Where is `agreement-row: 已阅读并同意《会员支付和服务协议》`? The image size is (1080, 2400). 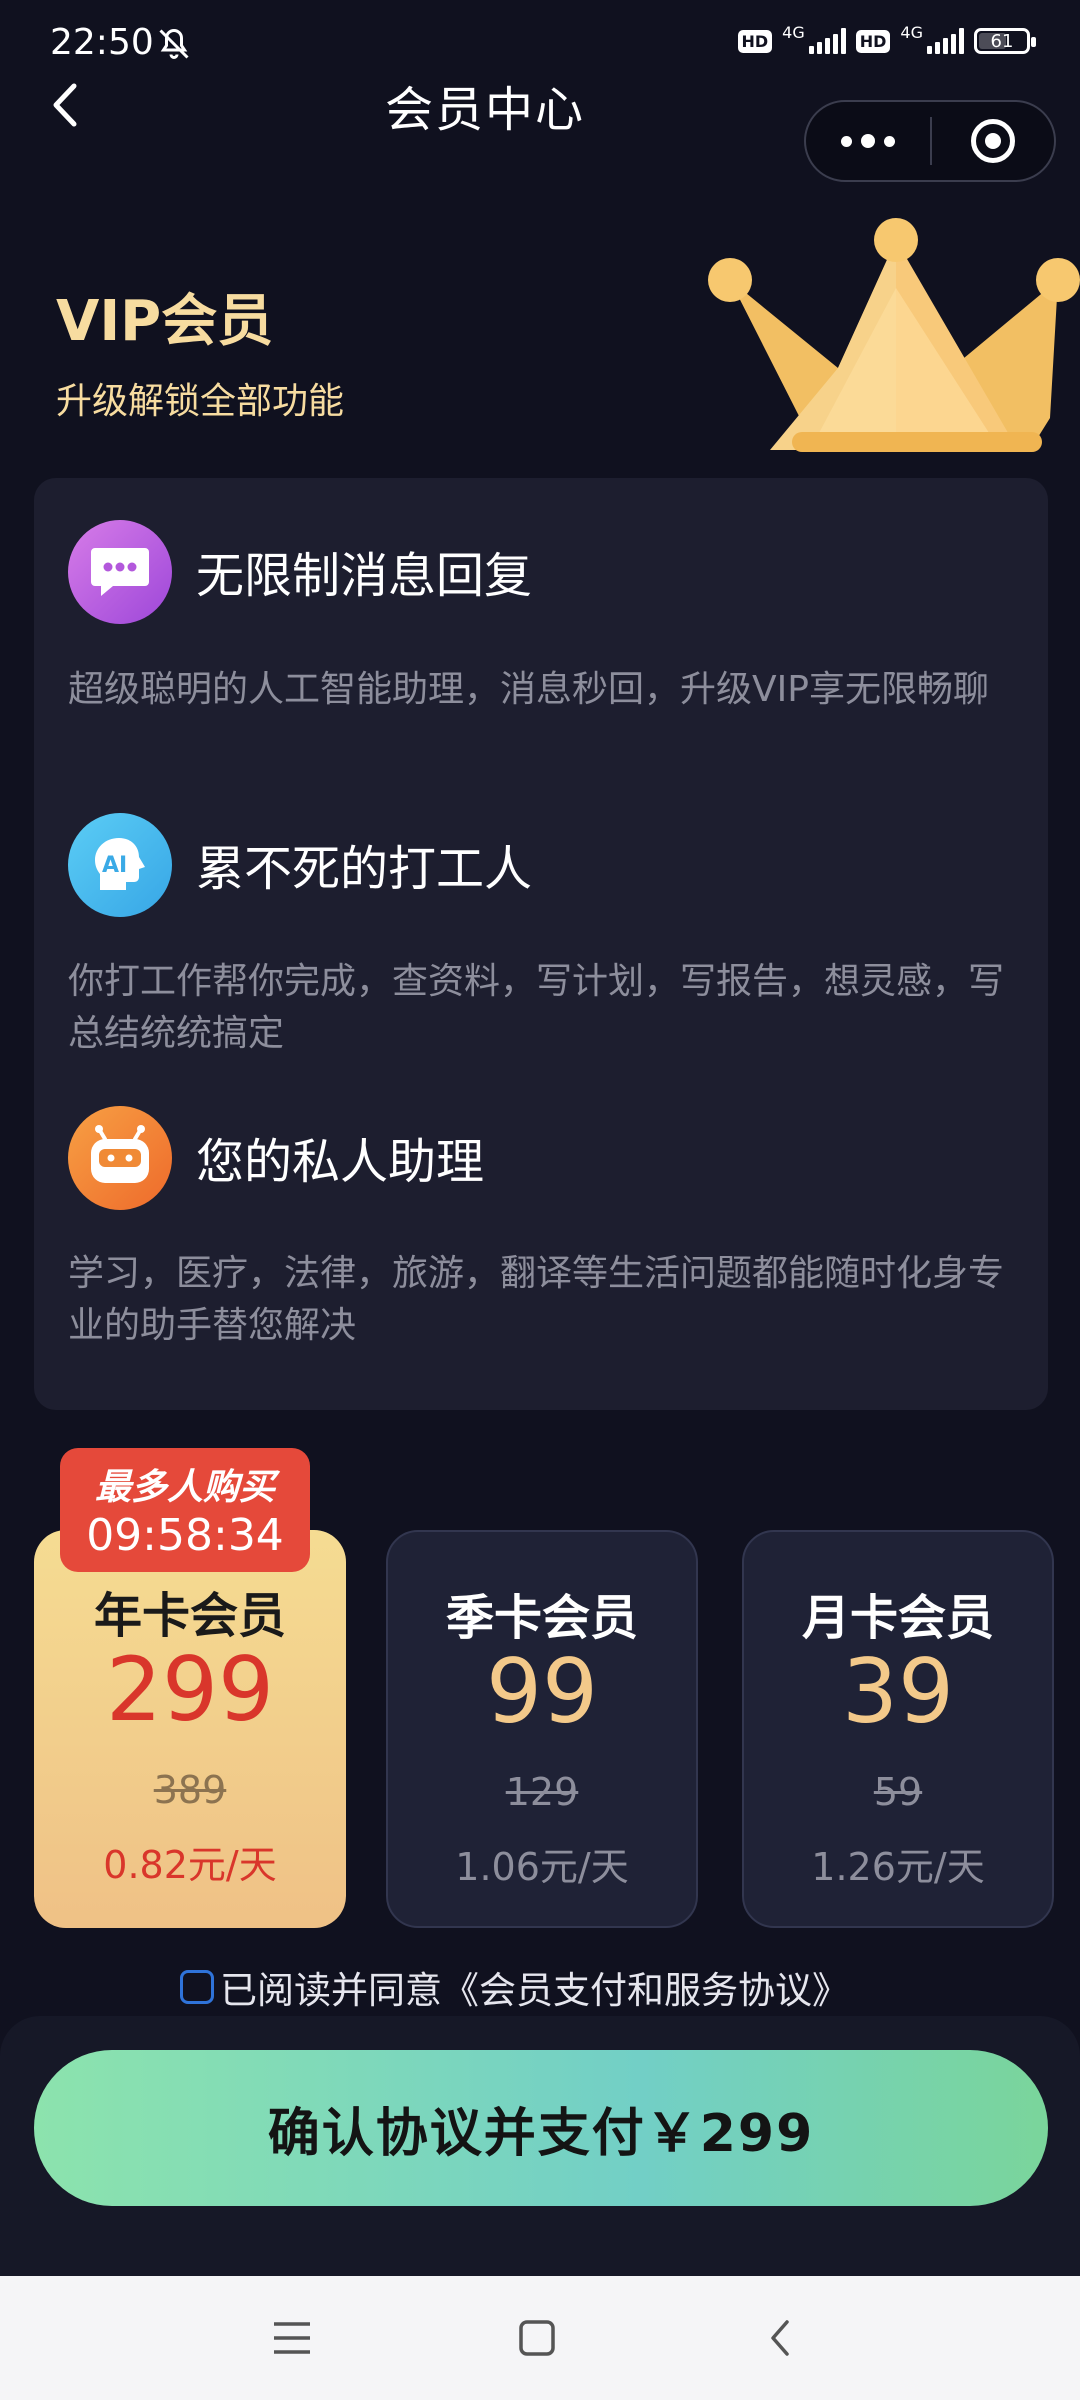
agreement-row: 已阅读并同意《会员支付和服务协议》 is located at coordinates (514, 1987).